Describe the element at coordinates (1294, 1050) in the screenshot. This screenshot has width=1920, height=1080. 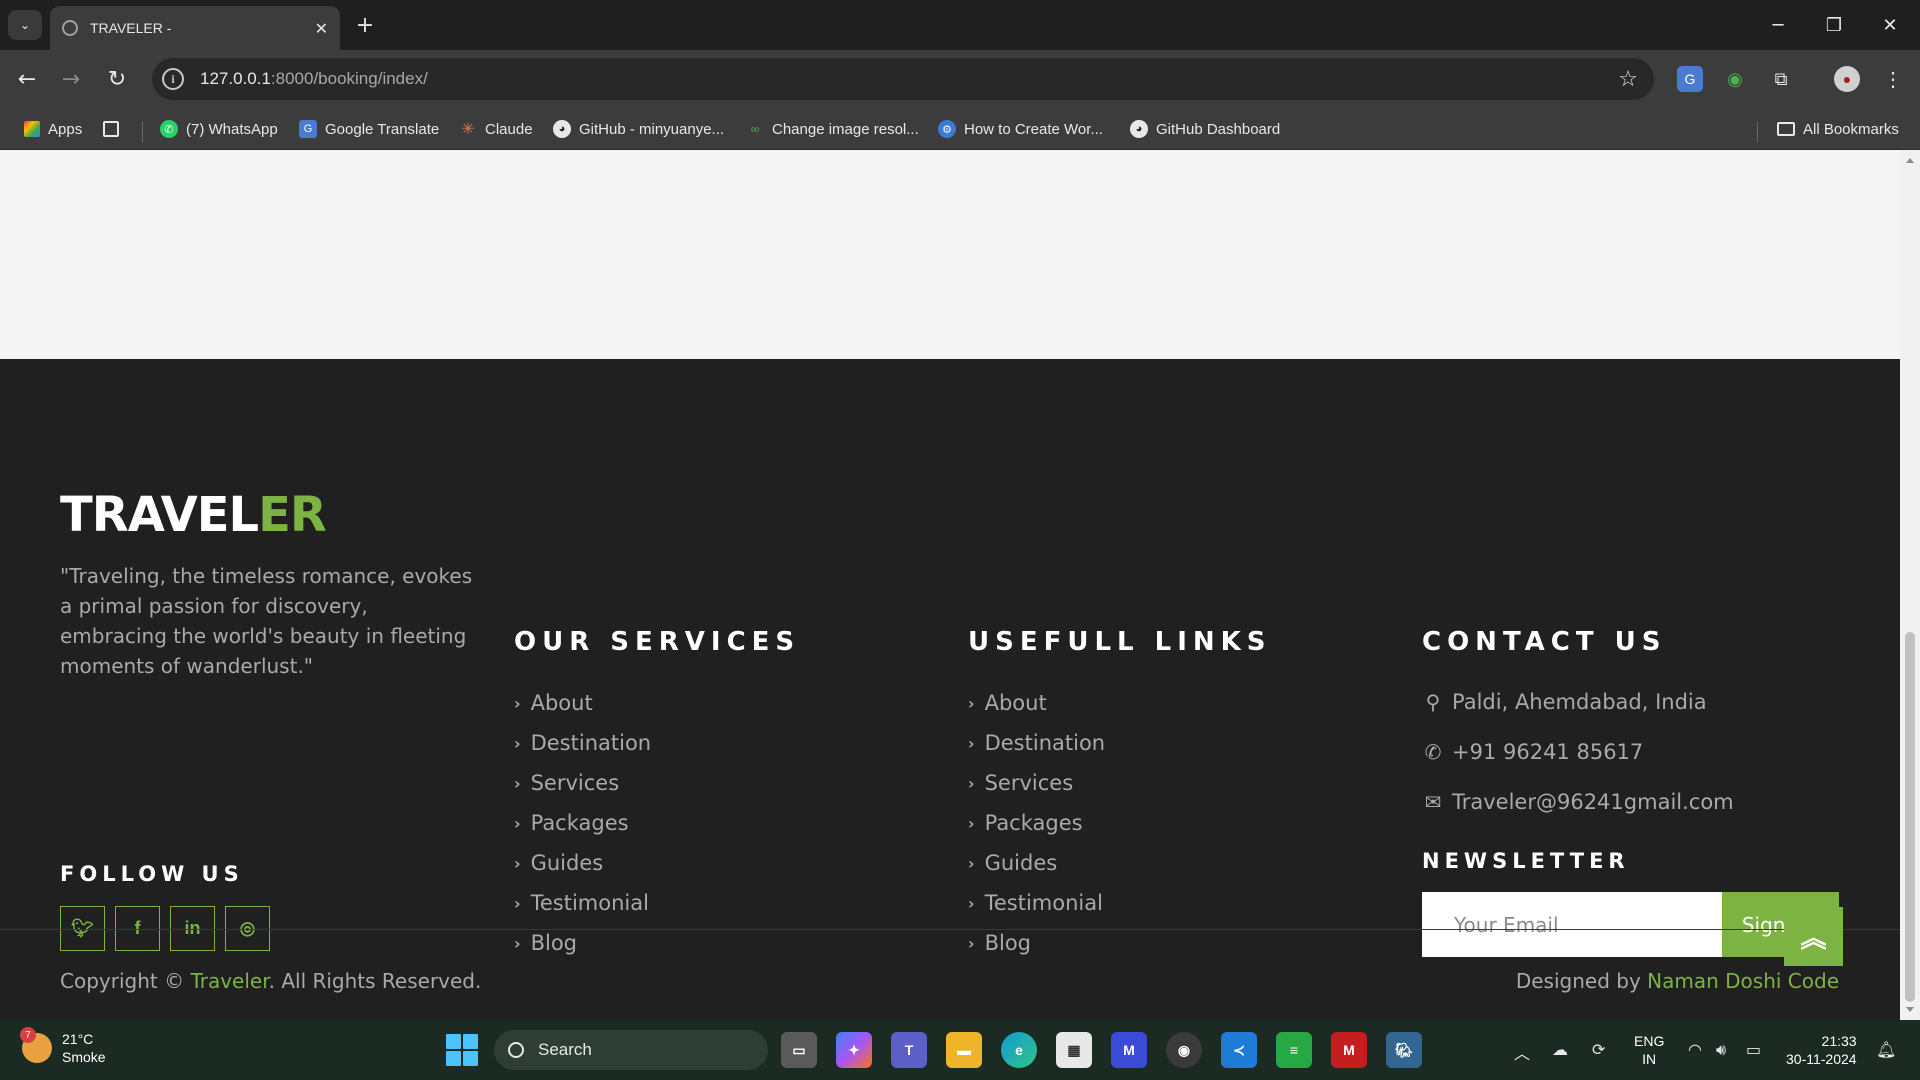
I see `sheets-icon: ≡` at that location.